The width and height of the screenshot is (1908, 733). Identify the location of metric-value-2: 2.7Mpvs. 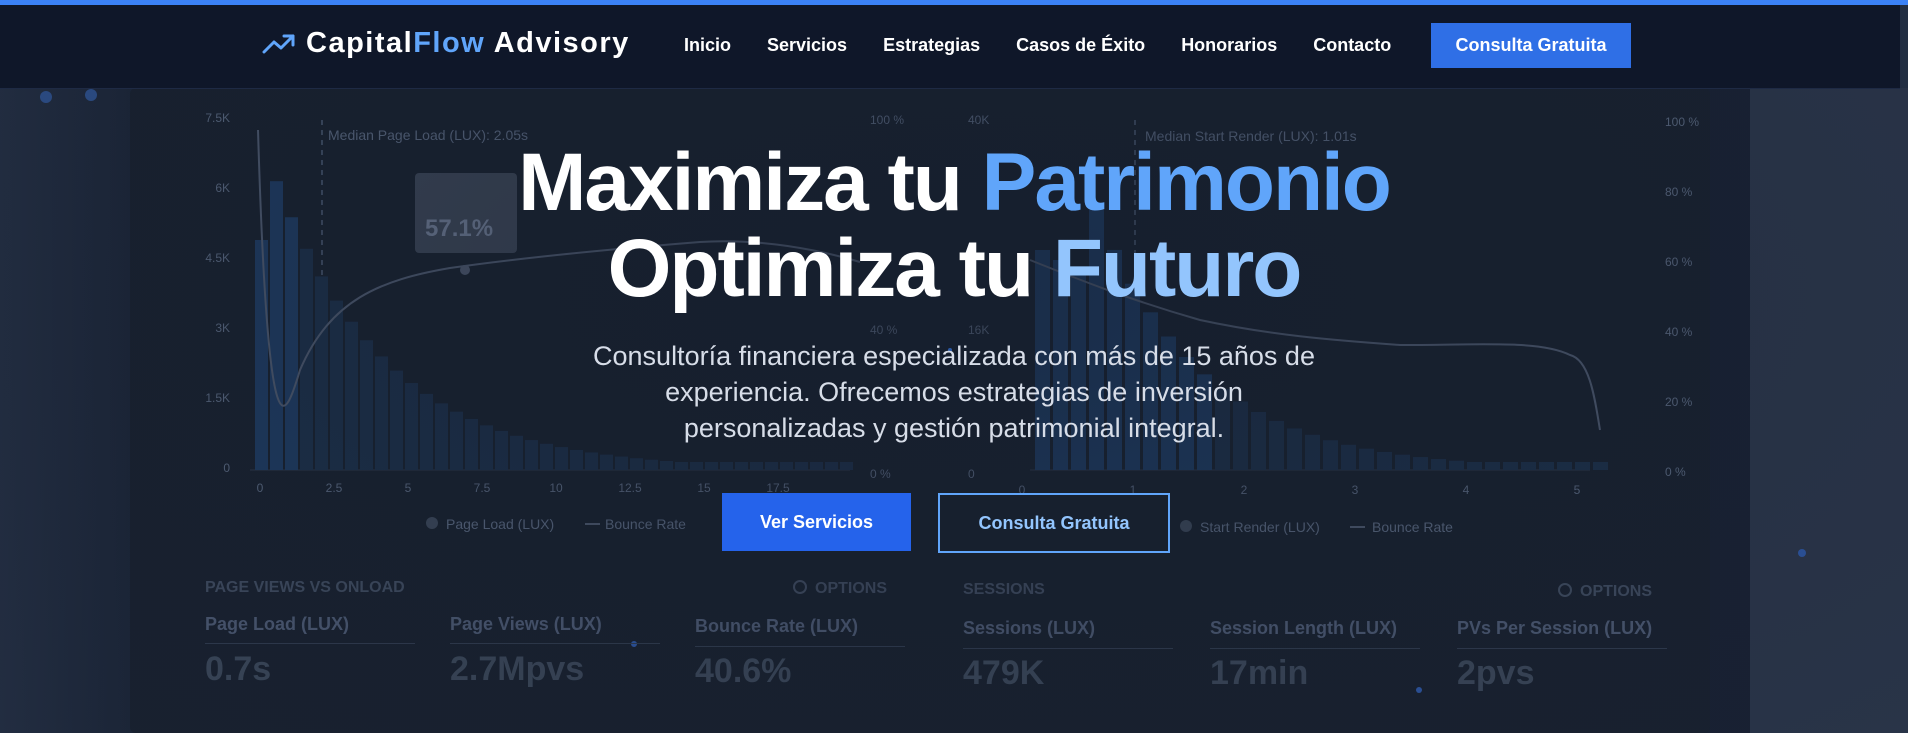
(517, 669).